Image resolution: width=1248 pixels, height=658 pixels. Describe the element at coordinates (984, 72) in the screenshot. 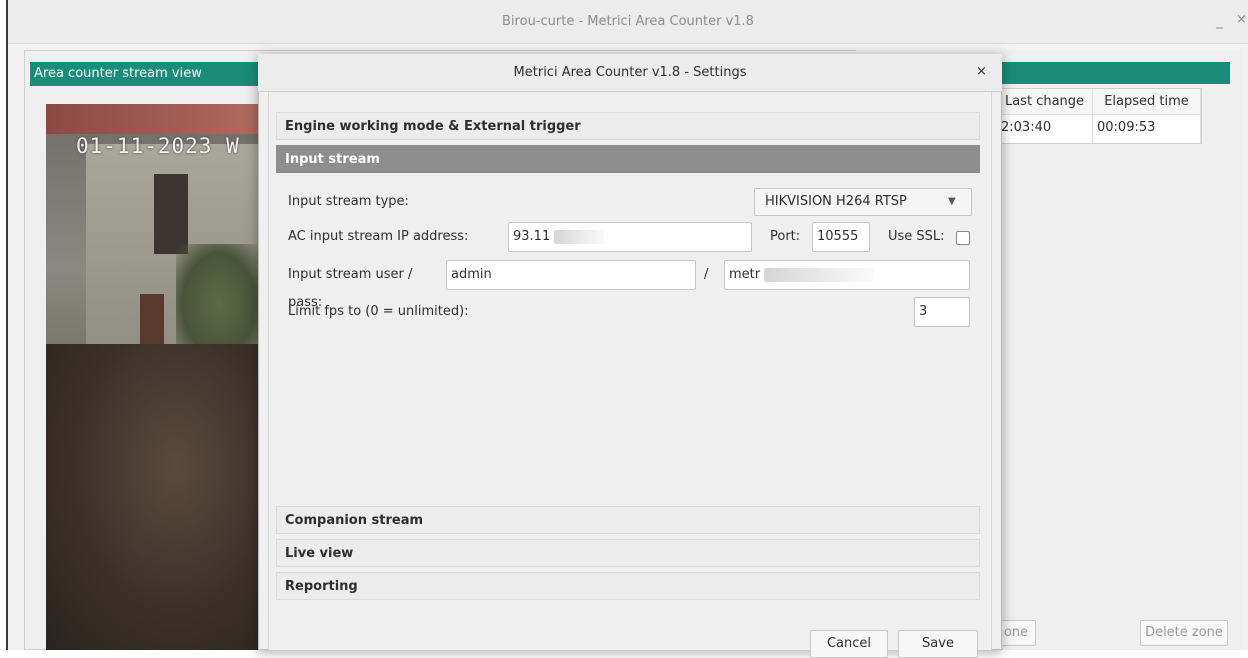

I see `dialog-close-icon: ×` at that location.